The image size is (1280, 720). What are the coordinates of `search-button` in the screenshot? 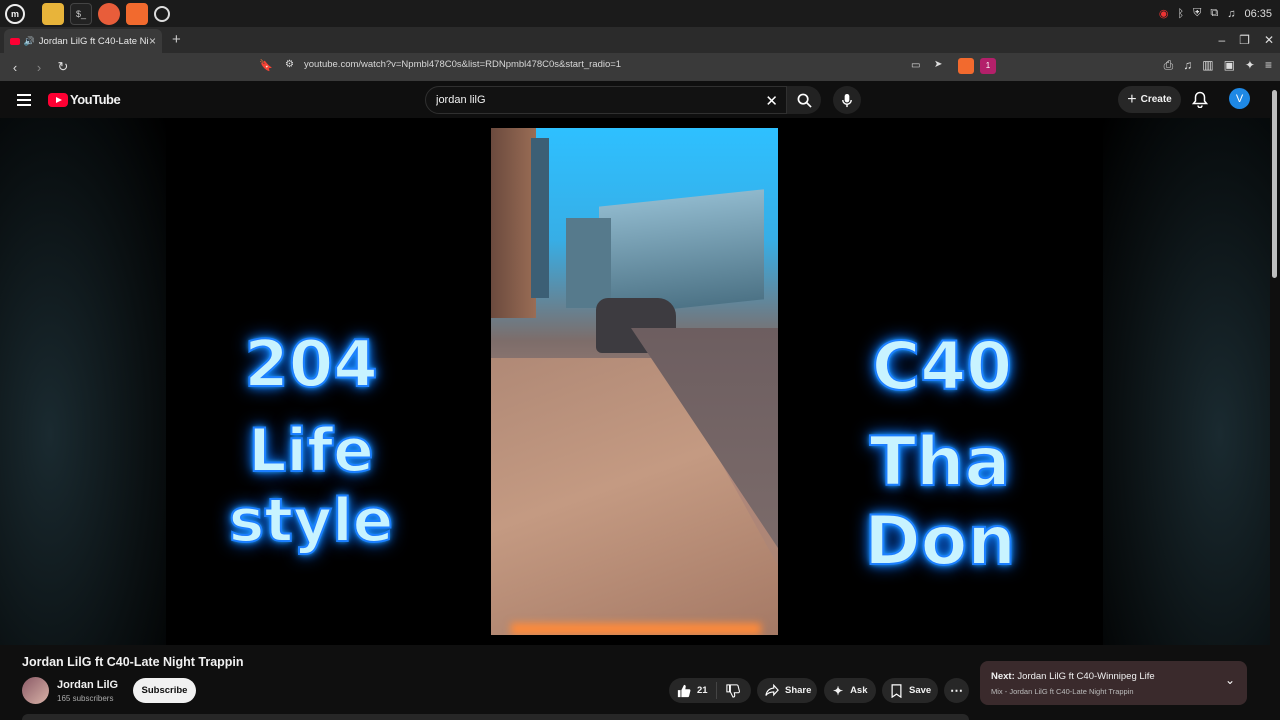 It's located at (804, 100).